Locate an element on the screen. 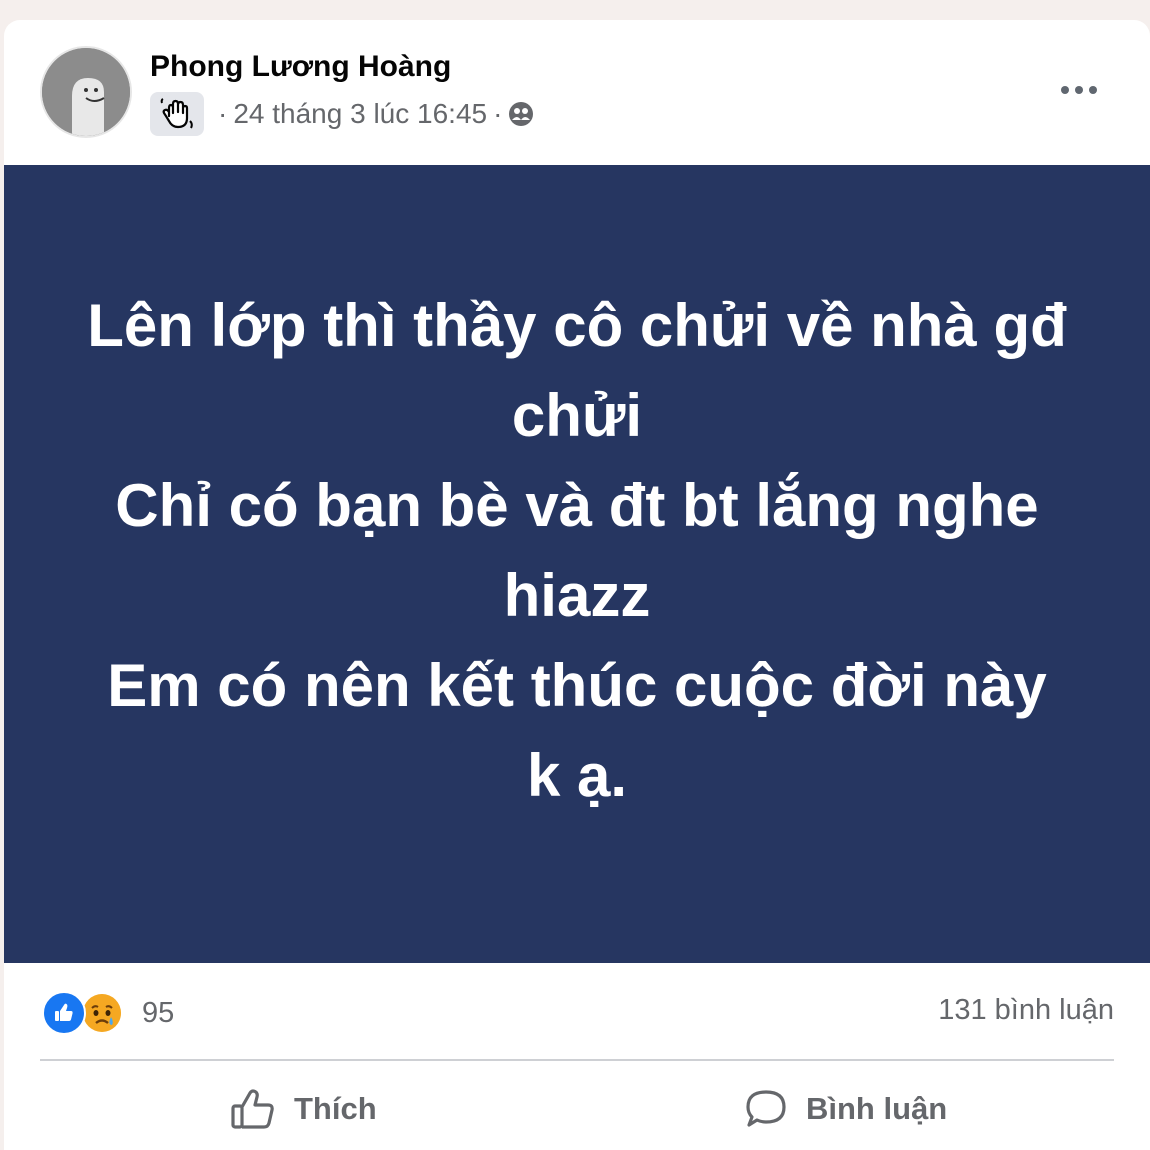 This screenshot has width=1150, height=1150. like-reaction-icon is located at coordinates (64, 1013).